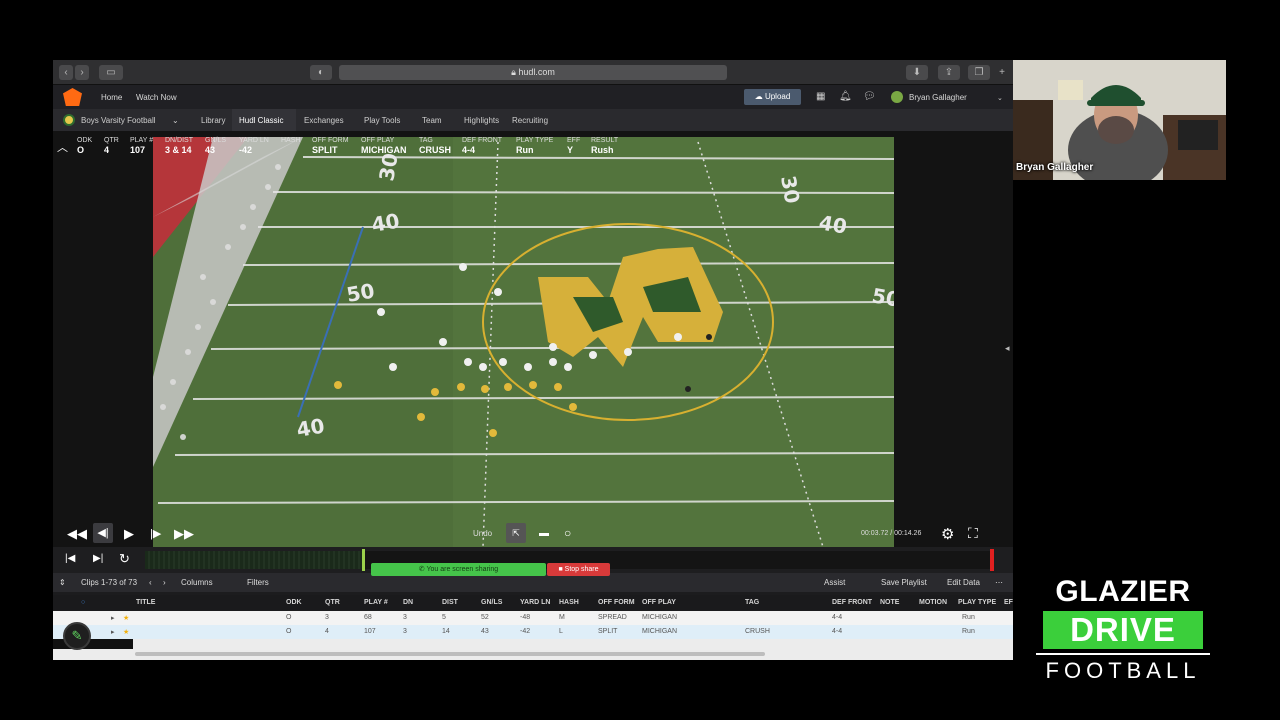 Image resolution: width=1280 pixels, height=720 pixels. I want to click on cell-gnls: 43, so click(485, 631).